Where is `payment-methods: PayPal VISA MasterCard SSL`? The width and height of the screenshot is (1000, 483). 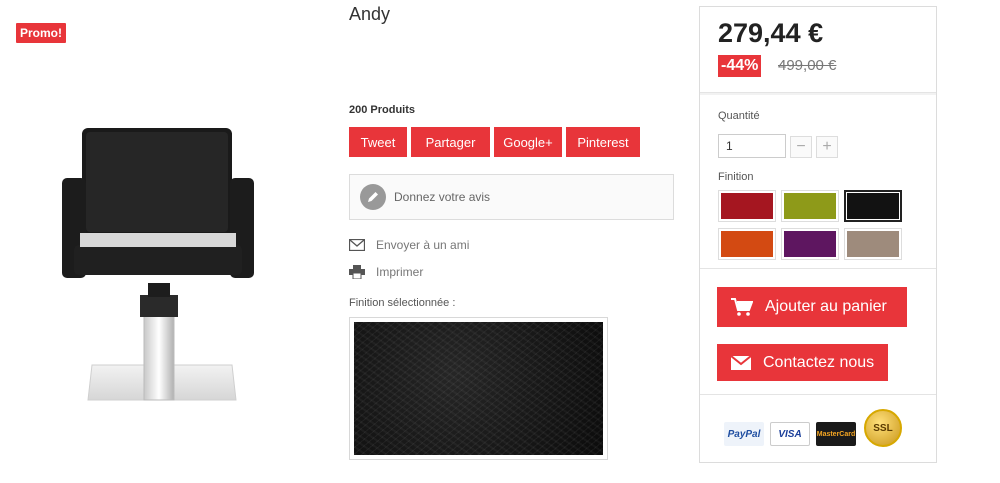 payment-methods: PayPal VISA MasterCard SSL is located at coordinates (818, 428).